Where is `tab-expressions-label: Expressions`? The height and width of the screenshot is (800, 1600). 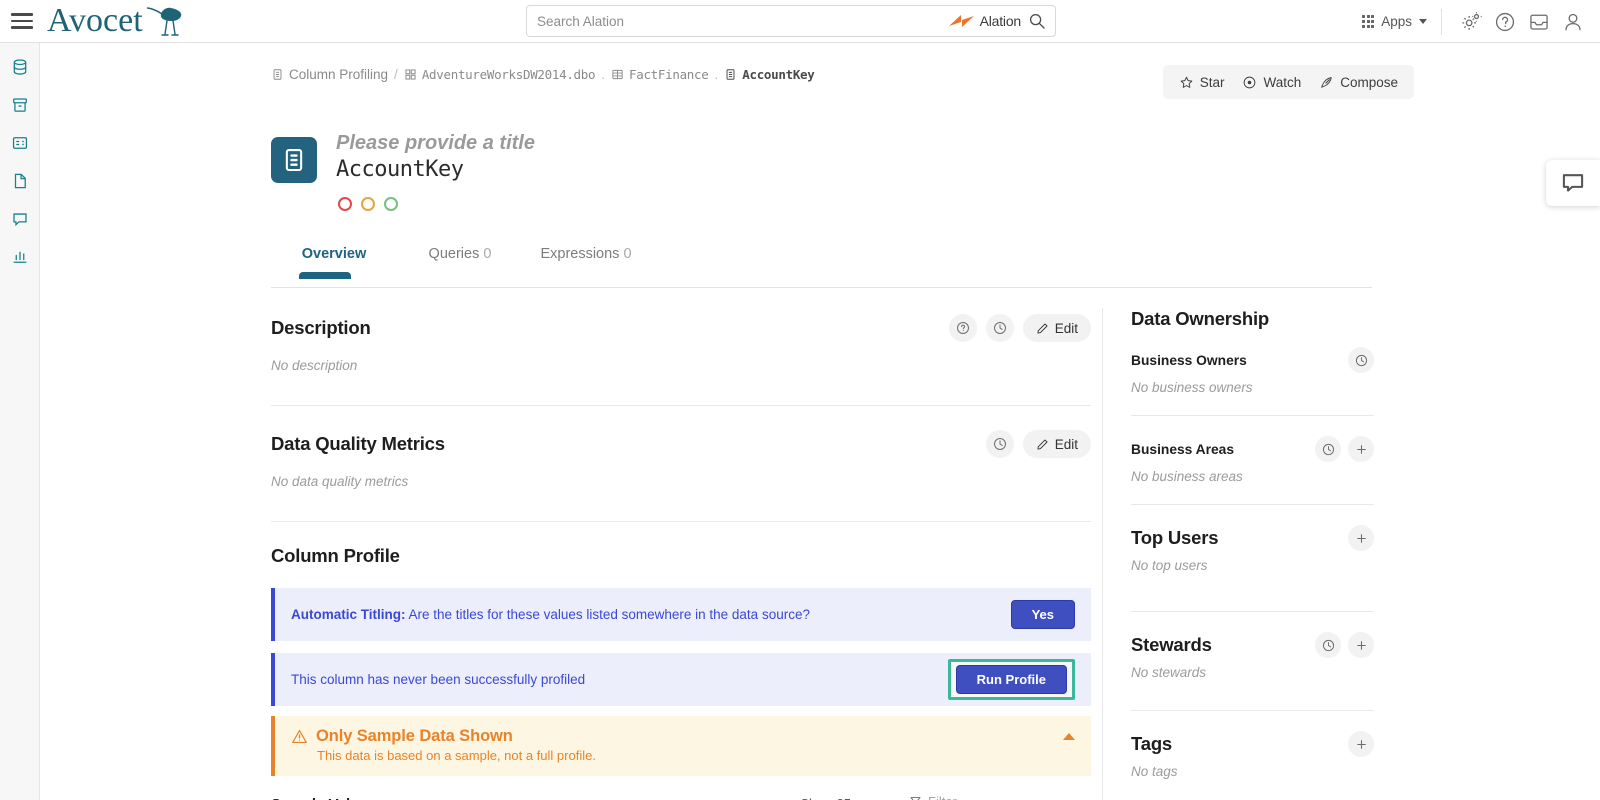 tab-expressions-label: Expressions is located at coordinates (580, 254).